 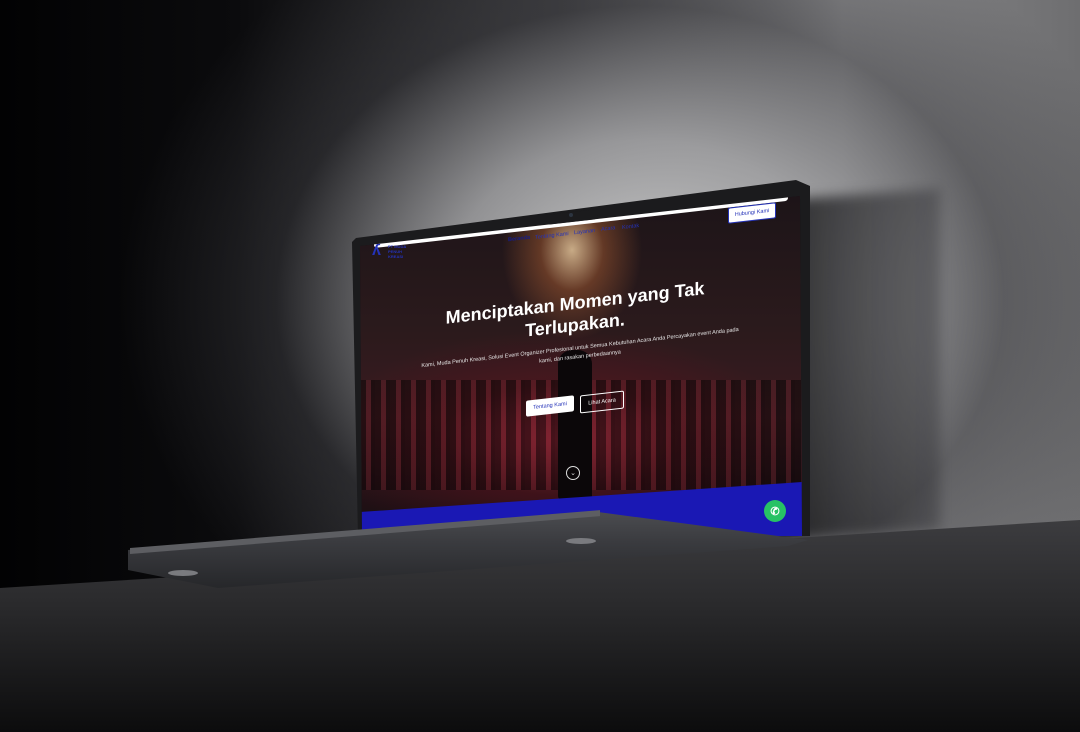 What do you see at coordinates (571, 215) in the screenshot?
I see `camera-icon` at bounding box center [571, 215].